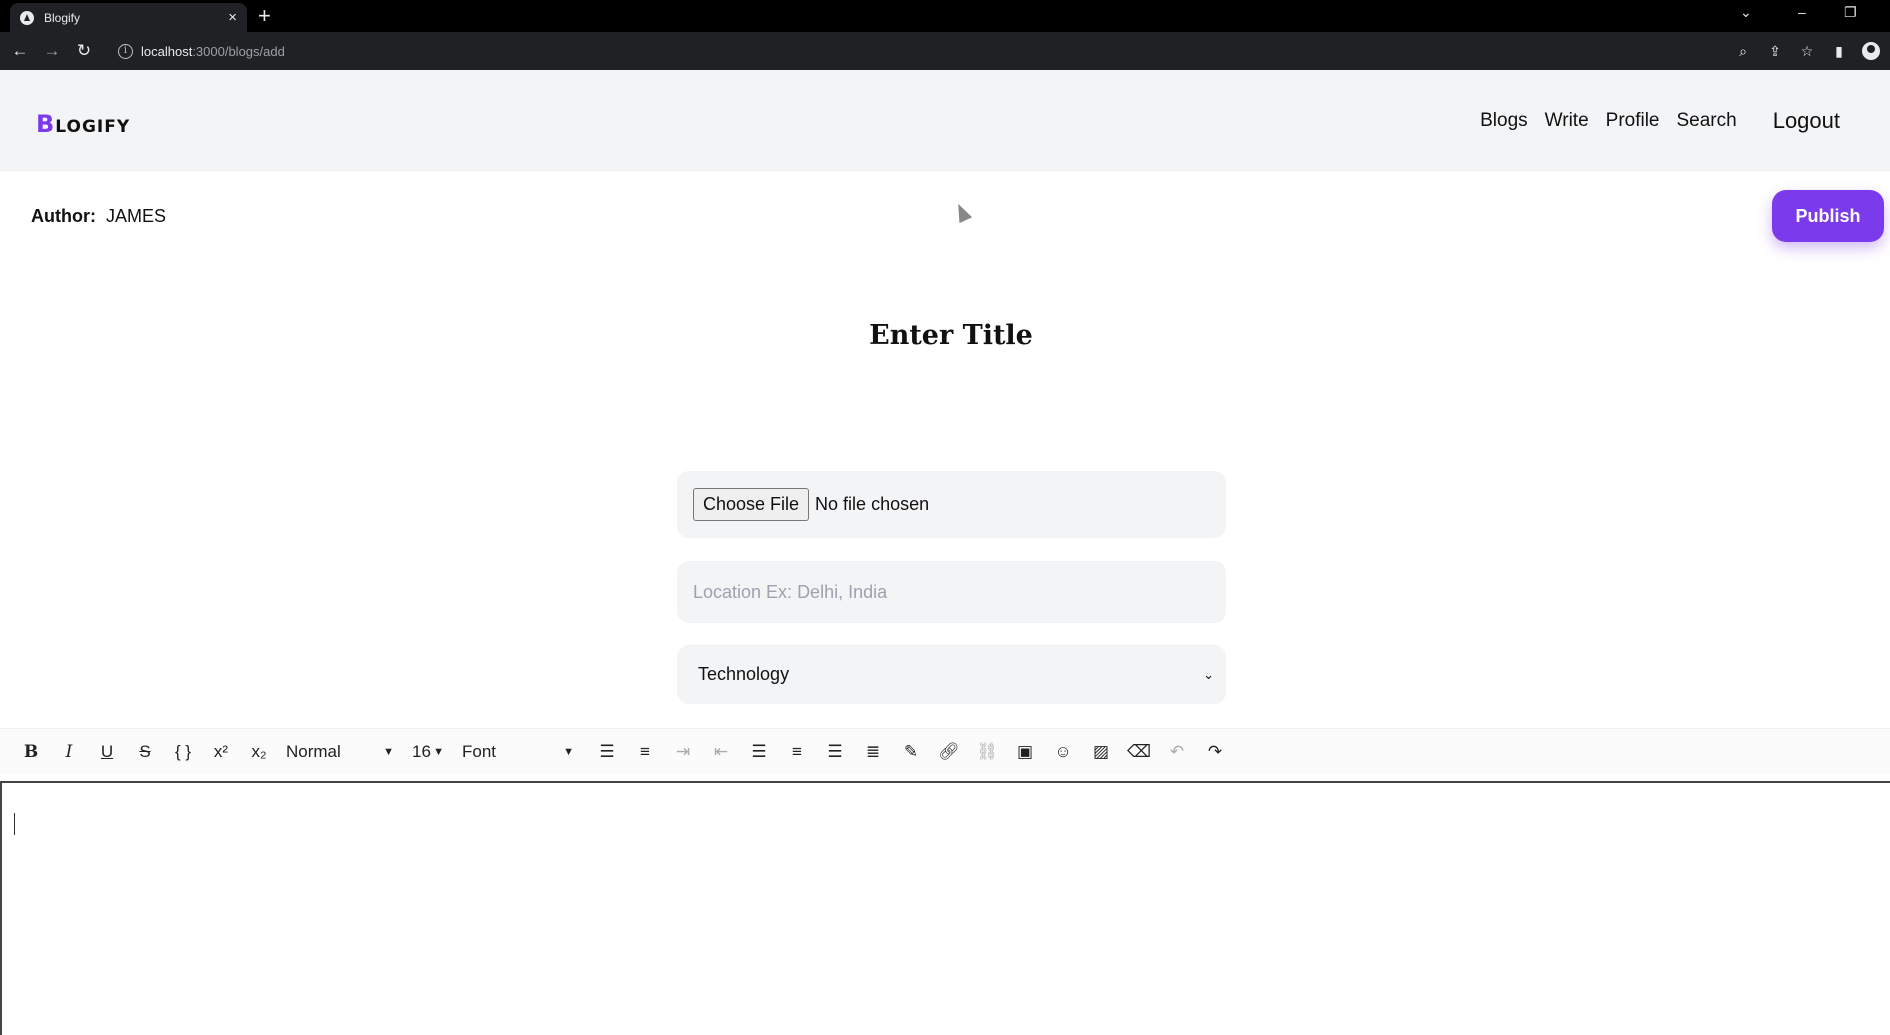  Describe the element at coordinates (1633, 121) in the screenshot. I see `nav-profile: Profile` at that location.